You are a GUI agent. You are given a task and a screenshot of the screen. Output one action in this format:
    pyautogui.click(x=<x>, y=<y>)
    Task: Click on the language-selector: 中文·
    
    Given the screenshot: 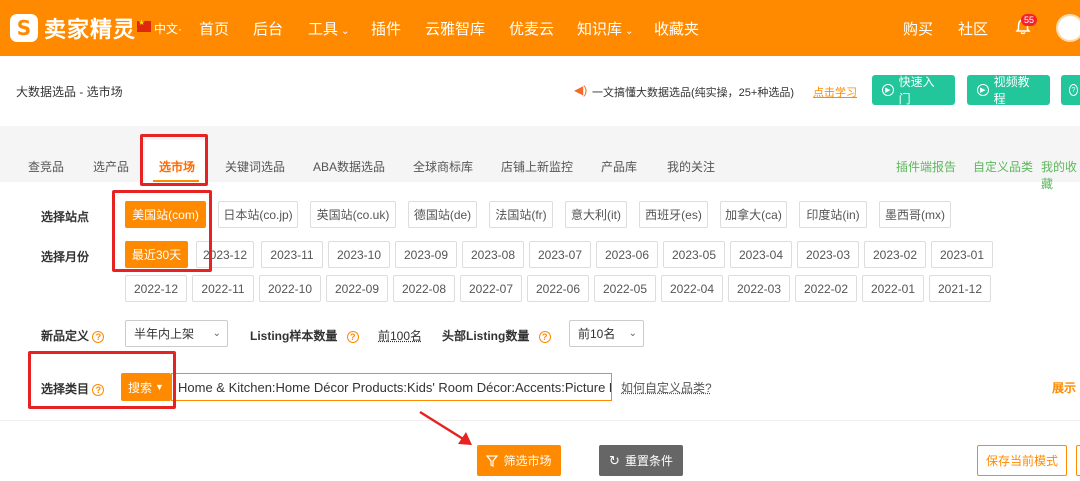 What is the action you would take?
    pyautogui.click(x=168, y=28)
    